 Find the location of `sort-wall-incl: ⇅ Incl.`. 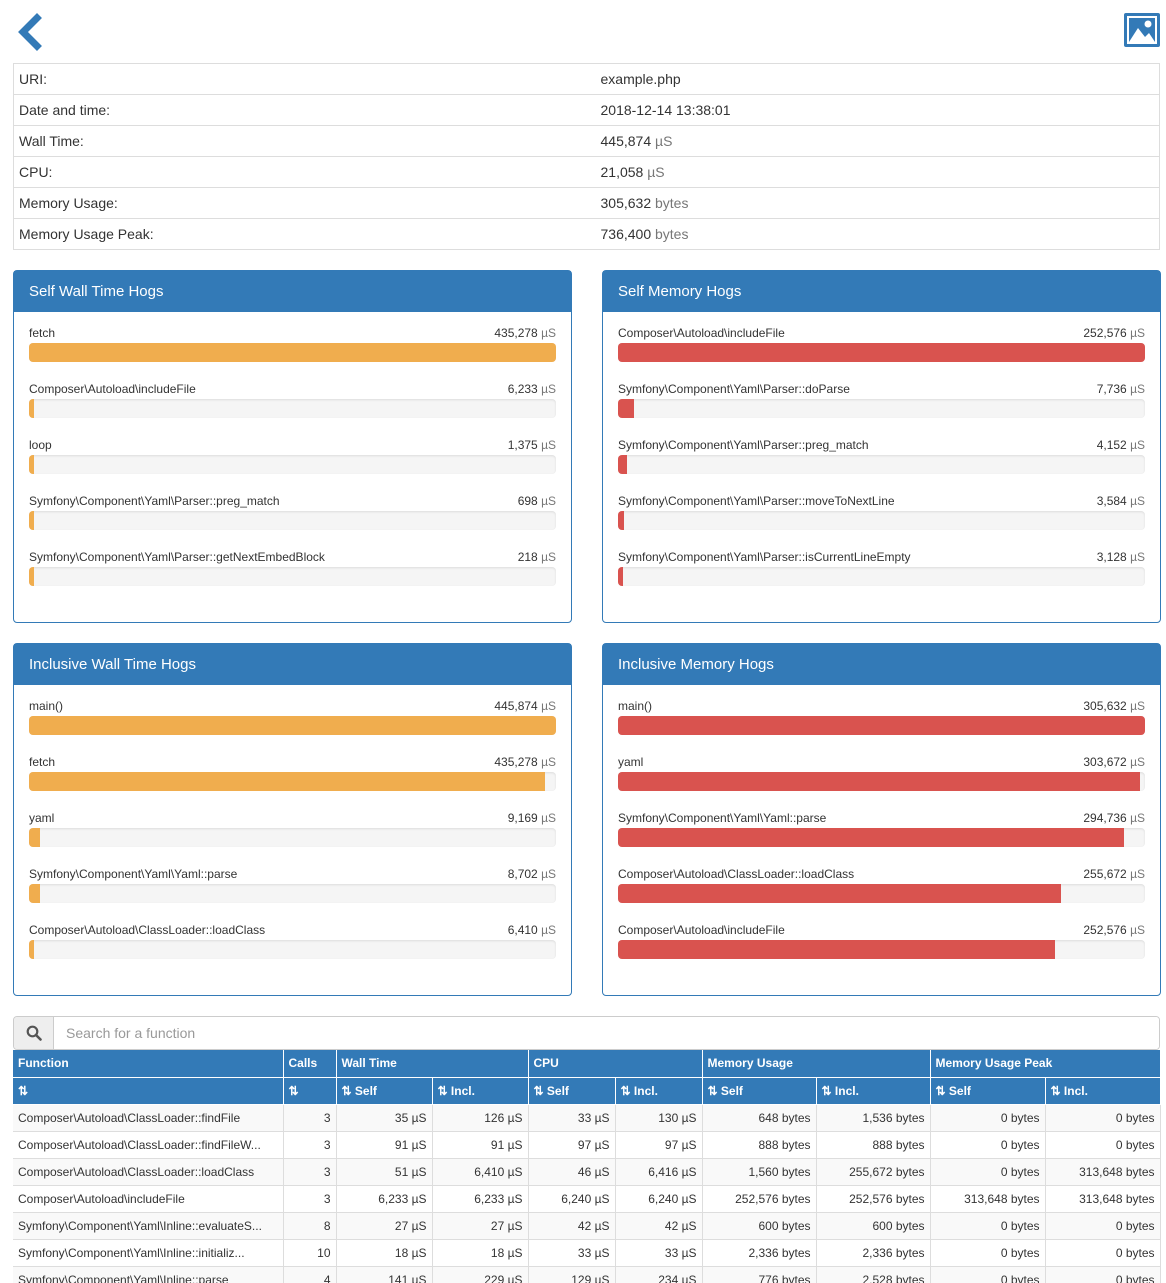

sort-wall-incl: ⇅ Incl. is located at coordinates (480, 1091).